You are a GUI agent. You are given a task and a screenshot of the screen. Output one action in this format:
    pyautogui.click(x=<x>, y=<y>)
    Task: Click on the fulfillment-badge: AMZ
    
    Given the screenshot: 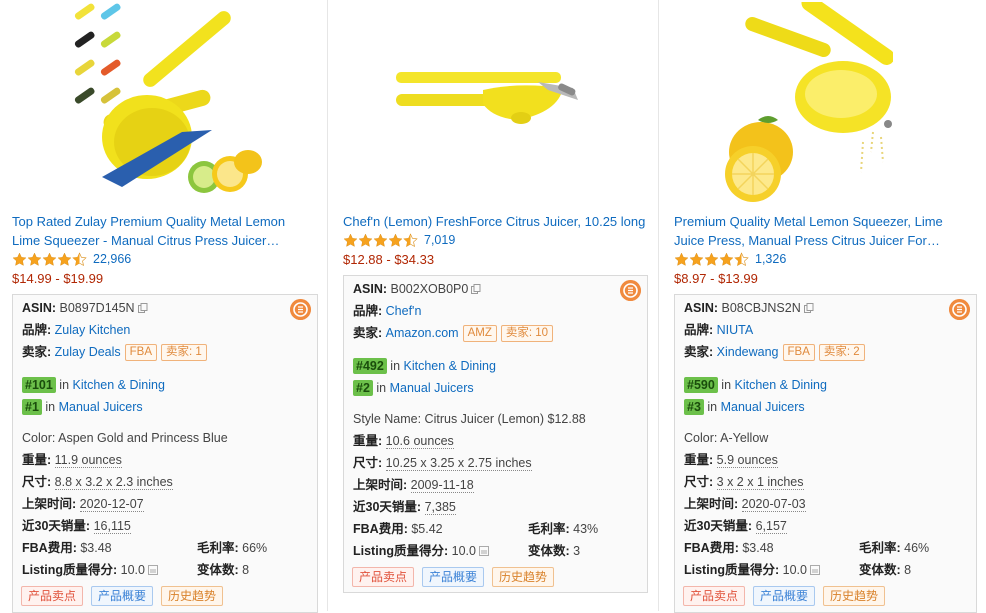 What is the action you would take?
    pyautogui.click(x=479, y=333)
    